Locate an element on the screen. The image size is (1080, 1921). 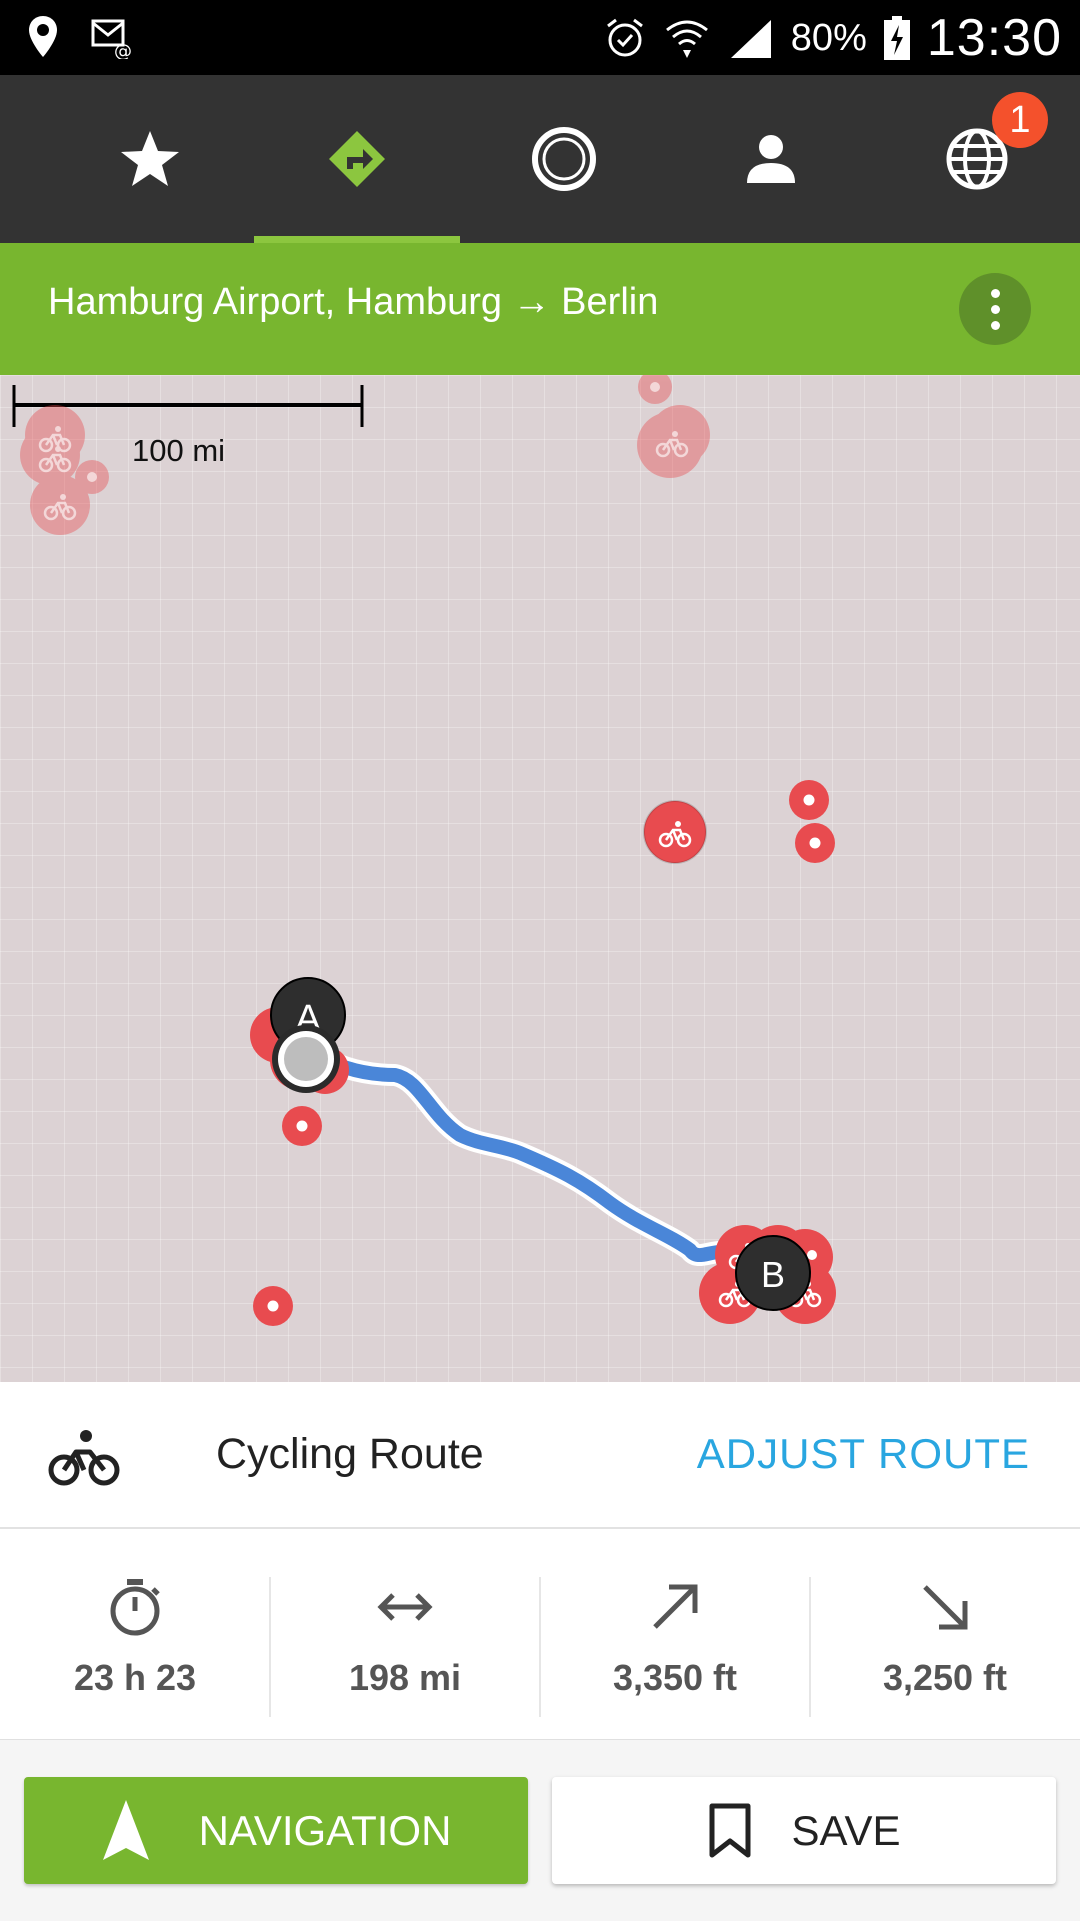
route-type-label: Cycling Route is located at coordinates (350, 1454).